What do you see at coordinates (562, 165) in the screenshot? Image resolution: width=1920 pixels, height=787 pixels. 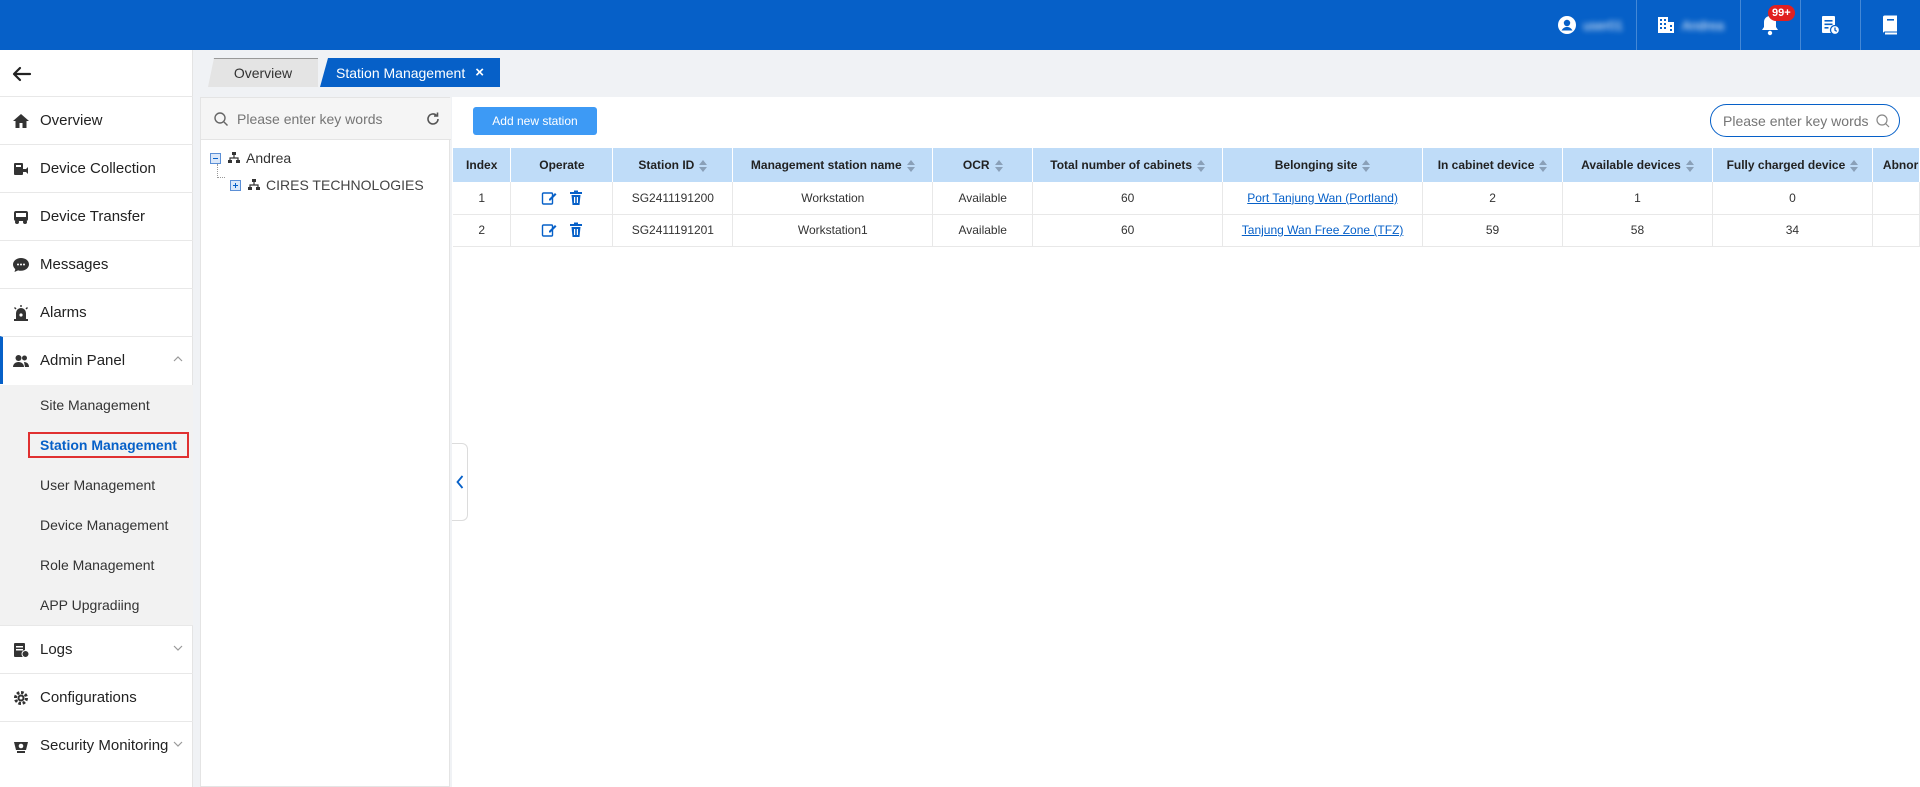 I see `header-label: Operate` at bounding box center [562, 165].